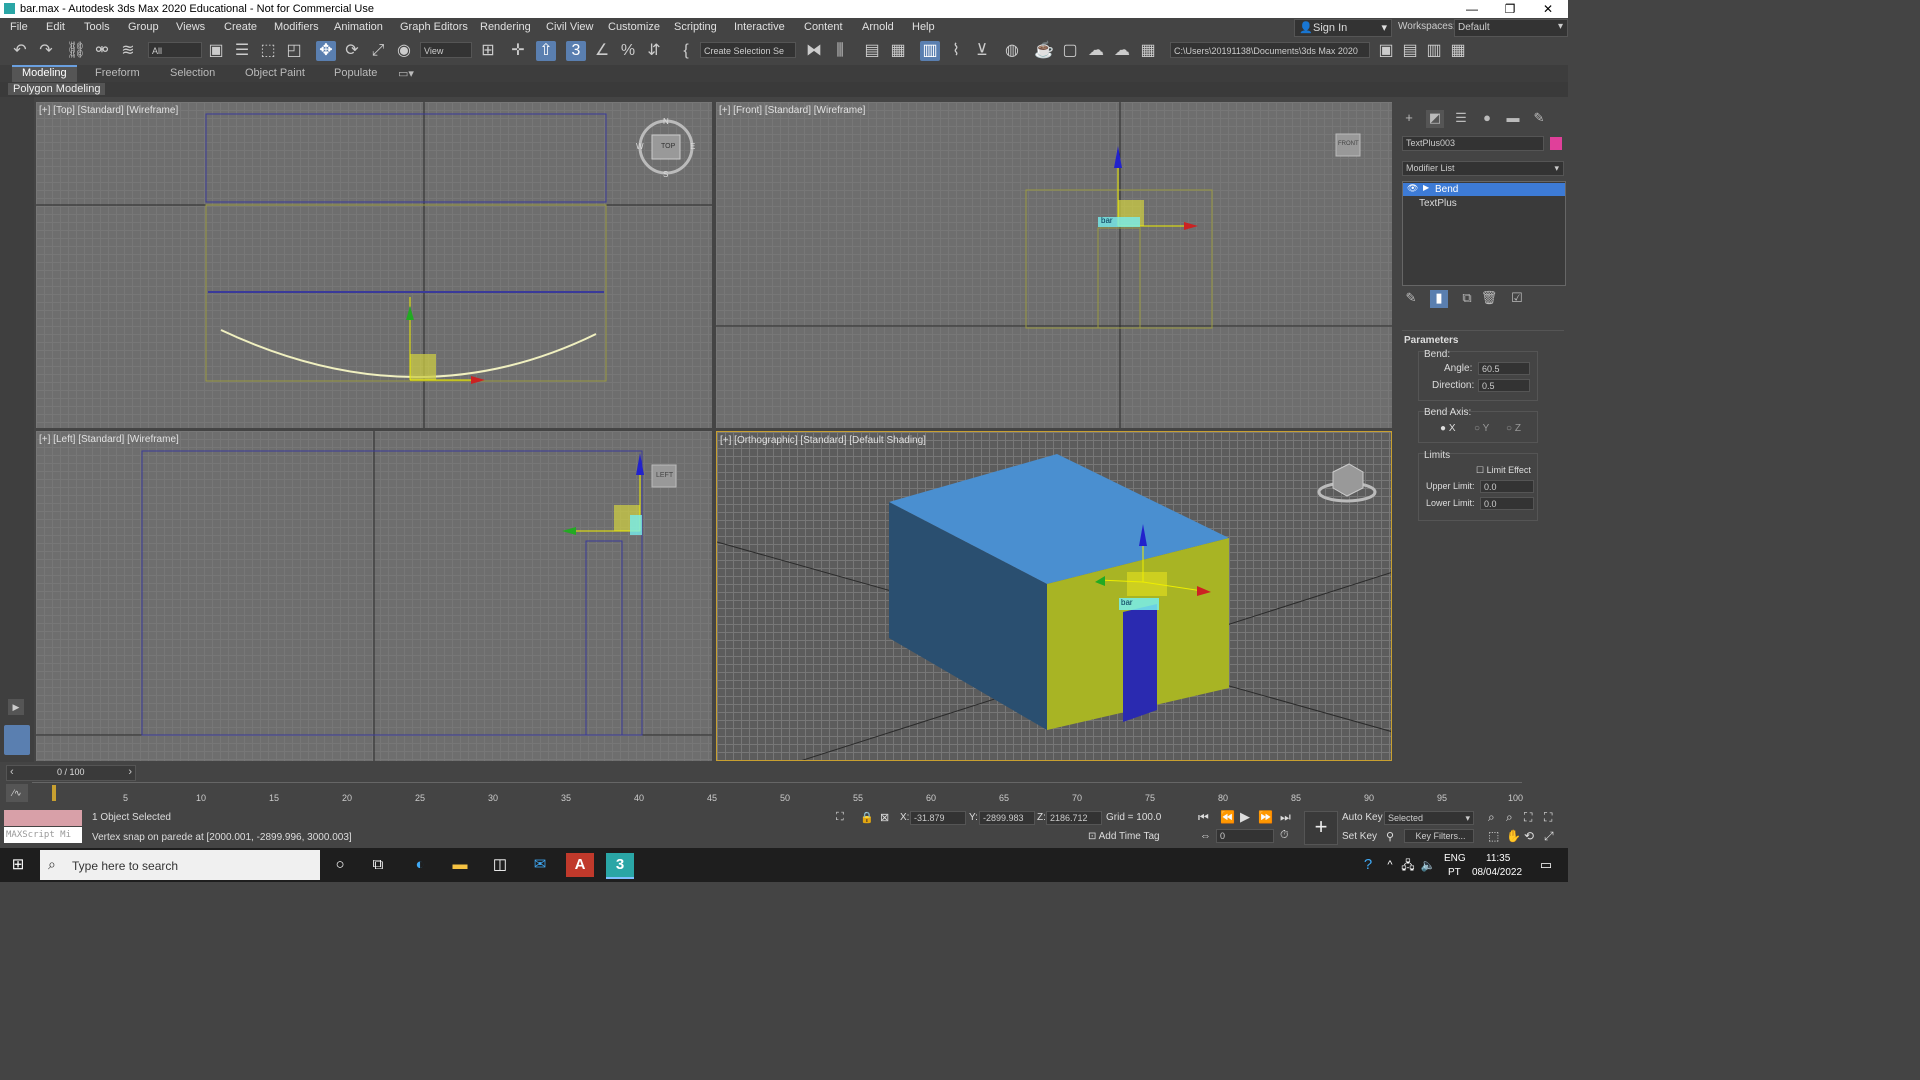  I want to click on project-path-dropdown: C:\Users\20191138\Documents\3ds Max 2020, so click(1270, 50).